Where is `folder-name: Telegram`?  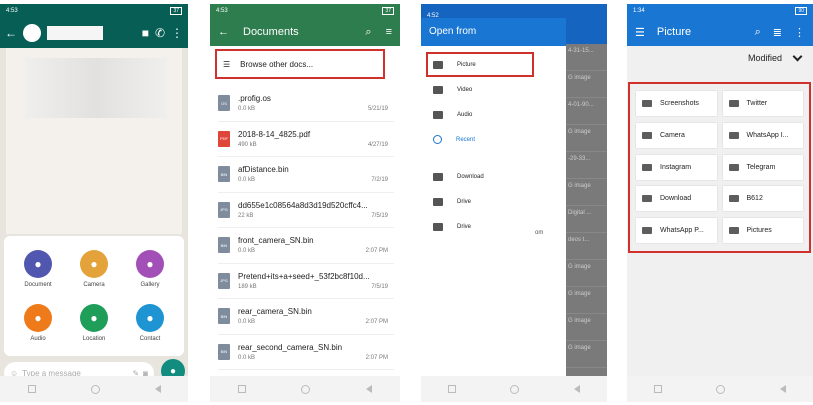
folder-name: Telegram is located at coordinates (761, 167).